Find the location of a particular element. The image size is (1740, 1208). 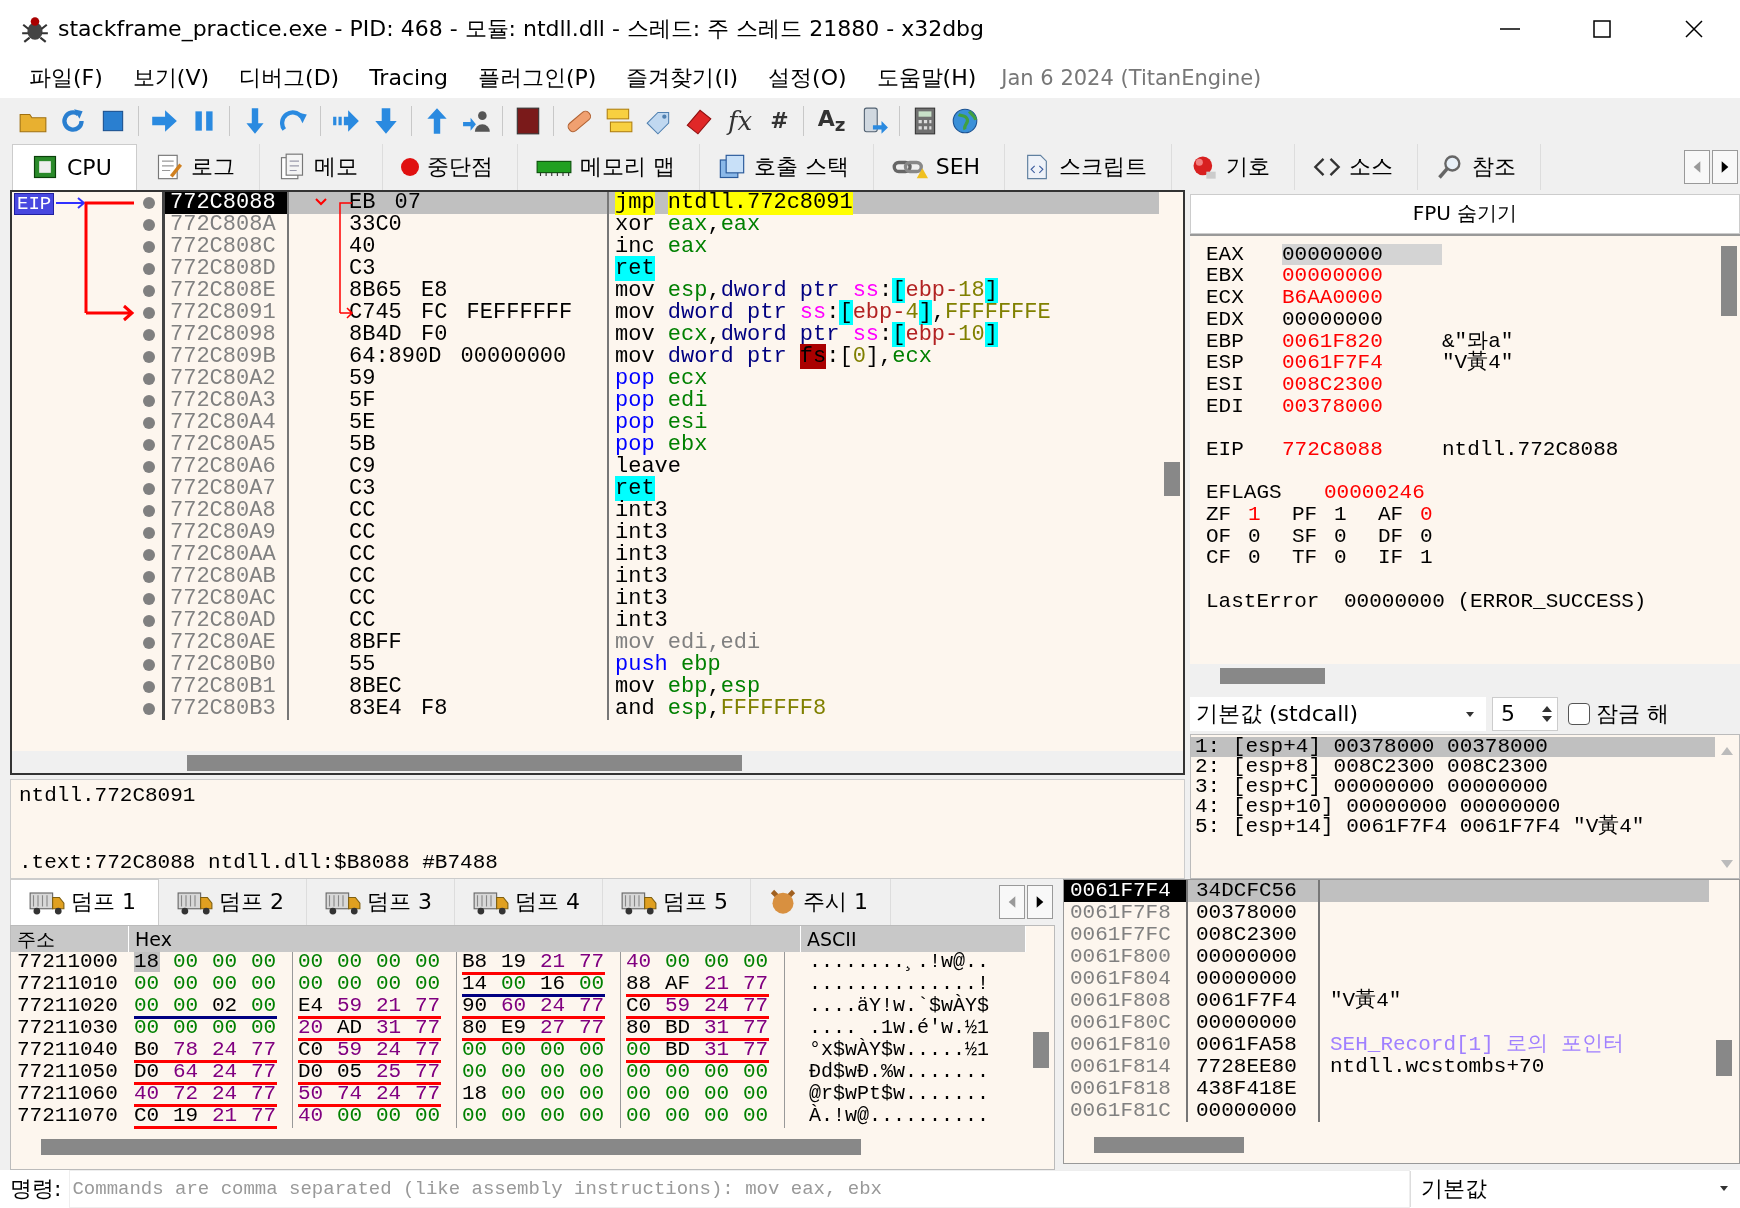

flag-value: 1 is located at coordinates (1340, 515).